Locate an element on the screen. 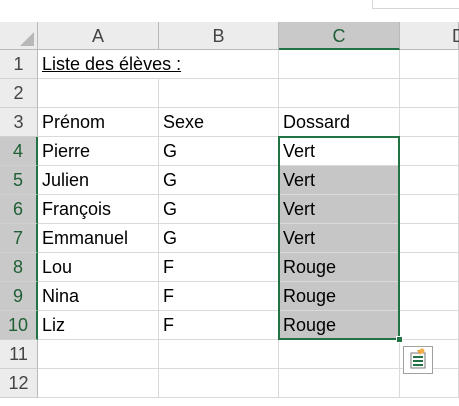 This screenshot has height=406, width=459. cell-d6 is located at coordinates (429, 209).